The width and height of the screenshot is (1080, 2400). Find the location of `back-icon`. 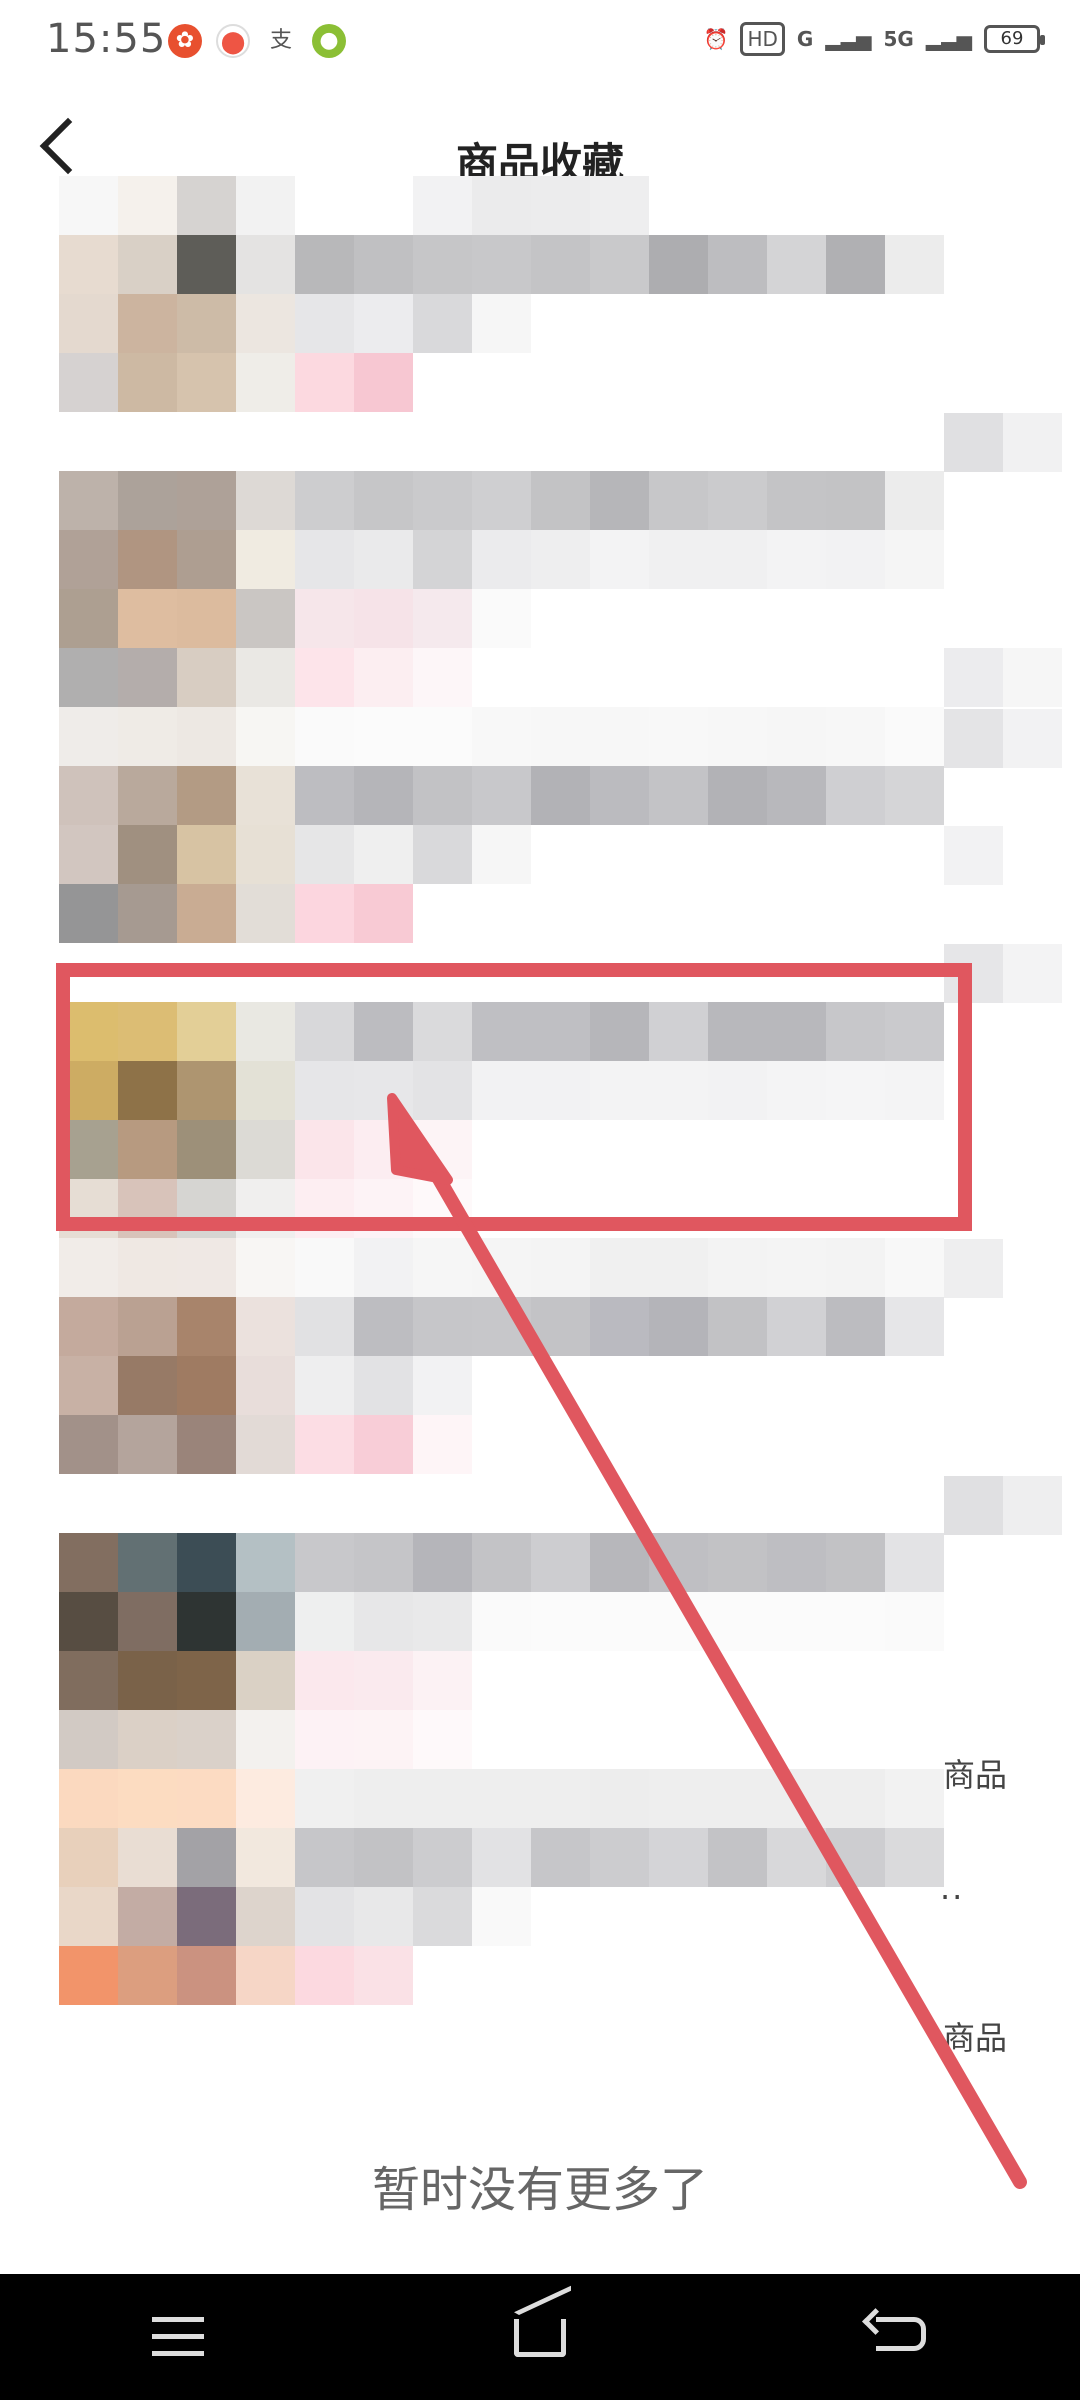

back-icon is located at coordinates (900, 2337).